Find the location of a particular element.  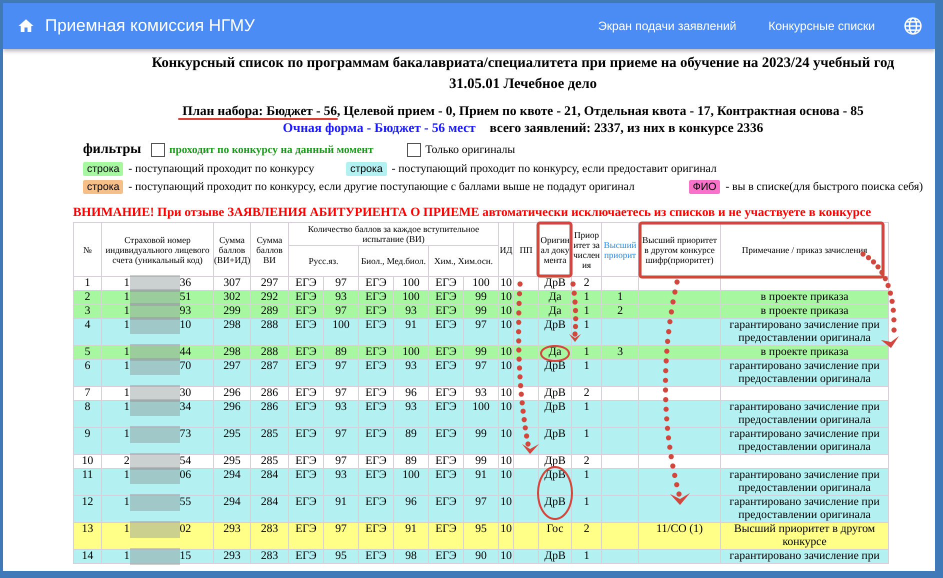

nav-link: Конкурсные списки is located at coordinates (821, 26).